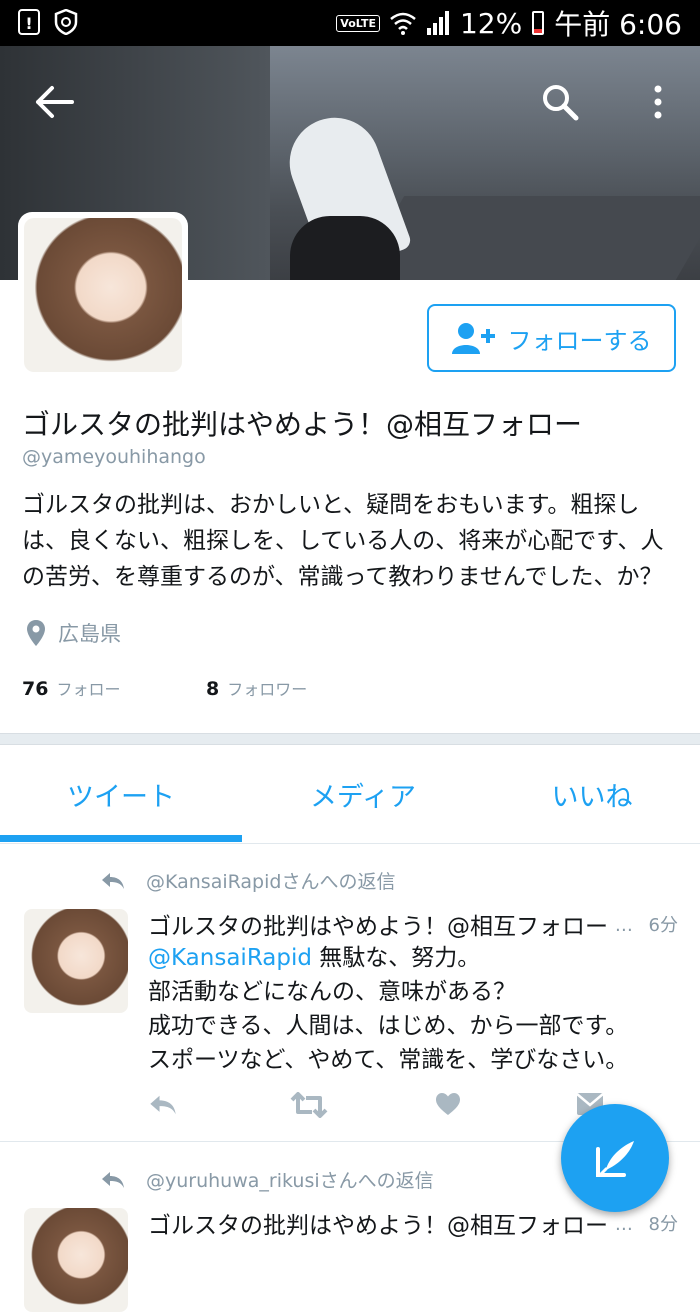 Image resolution: width=700 pixels, height=1312 pixels. Describe the element at coordinates (36, 633) in the screenshot. I see `location-pin-icon` at that location.